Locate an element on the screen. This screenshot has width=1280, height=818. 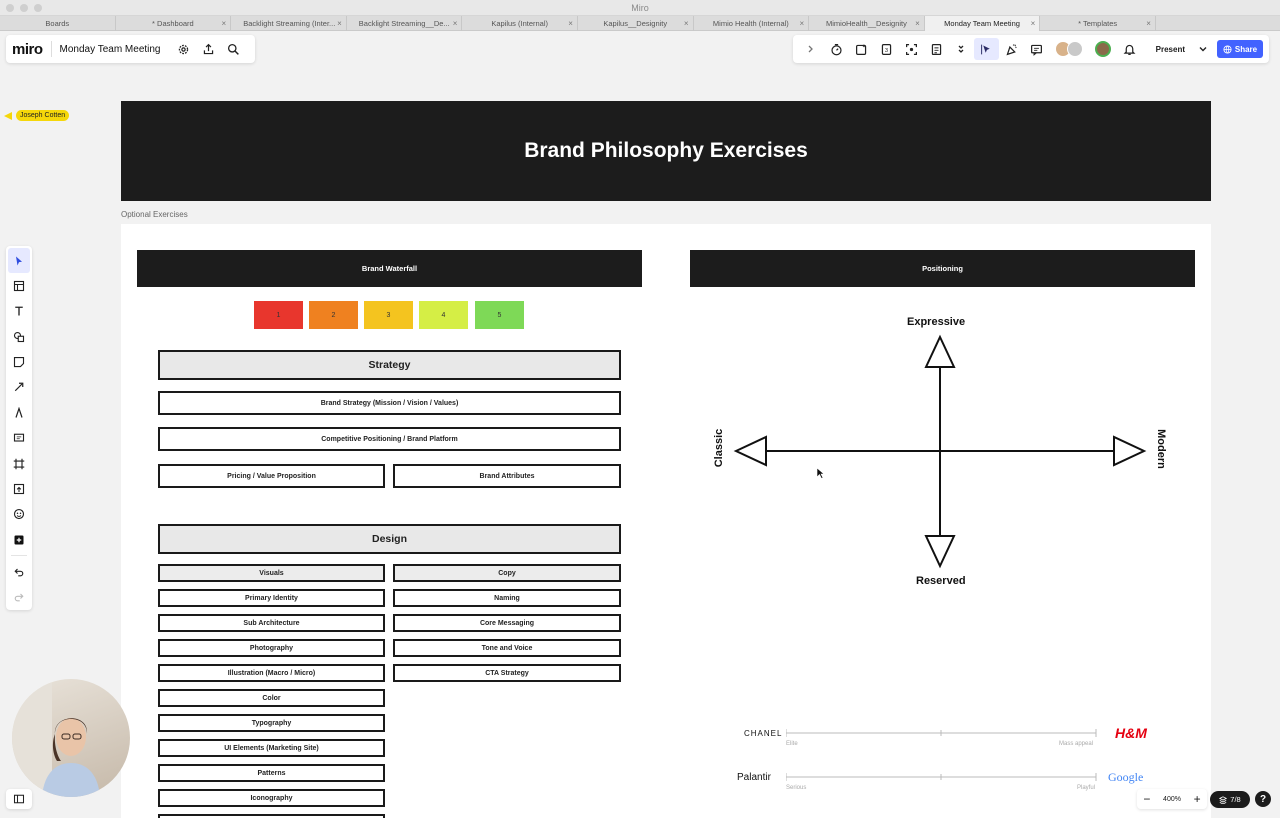
zoom-level: 400% is located at coordinates (1172, 799).